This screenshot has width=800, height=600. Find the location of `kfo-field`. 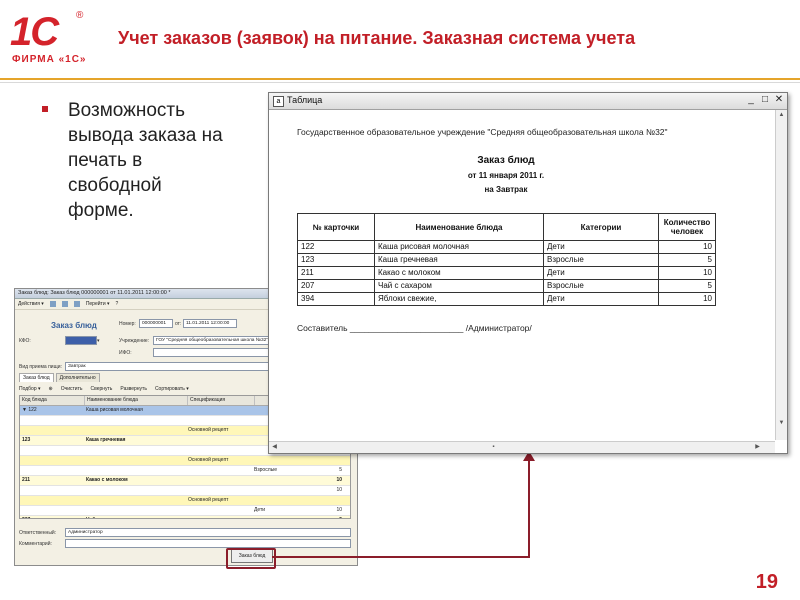

kfo-field is located at coordinates (81, 340).